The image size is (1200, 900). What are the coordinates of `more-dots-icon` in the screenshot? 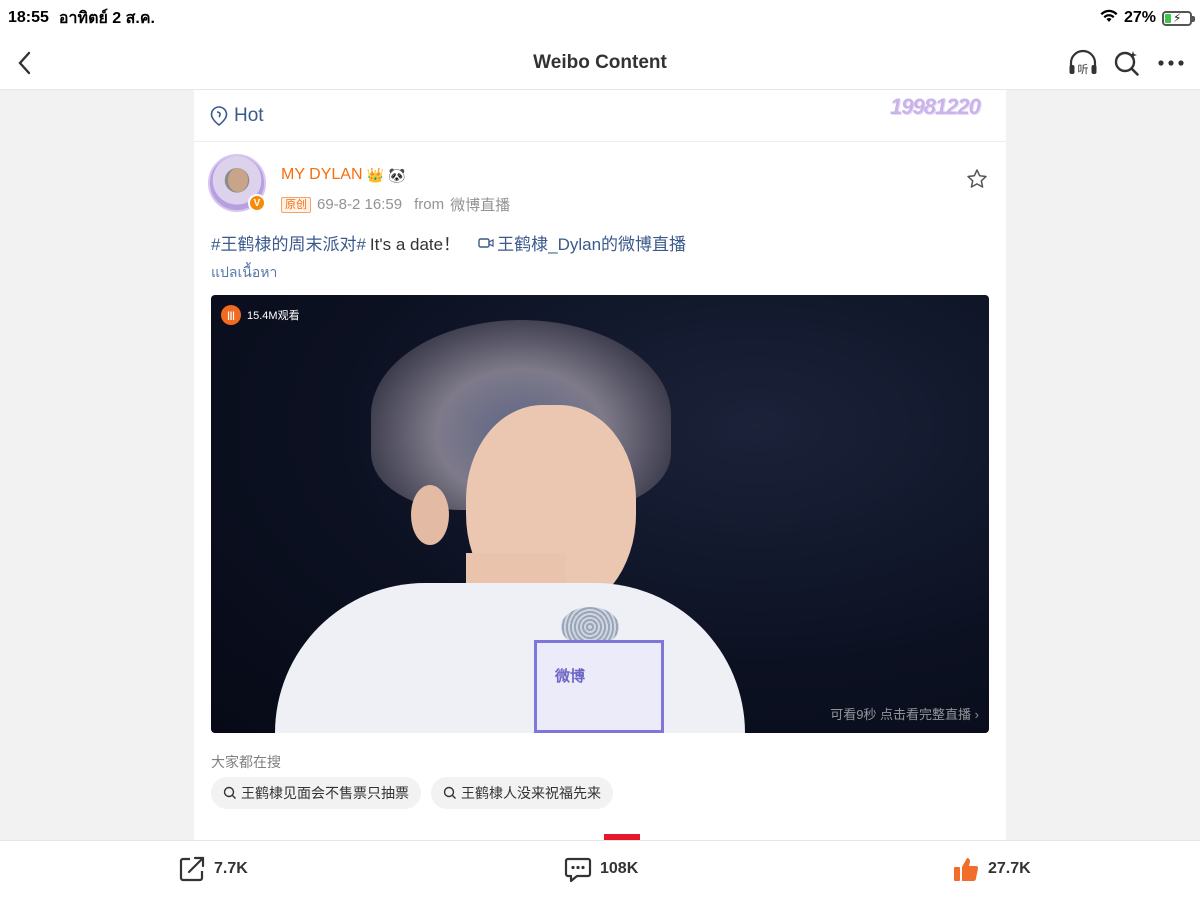 It's located at (1171, 63).